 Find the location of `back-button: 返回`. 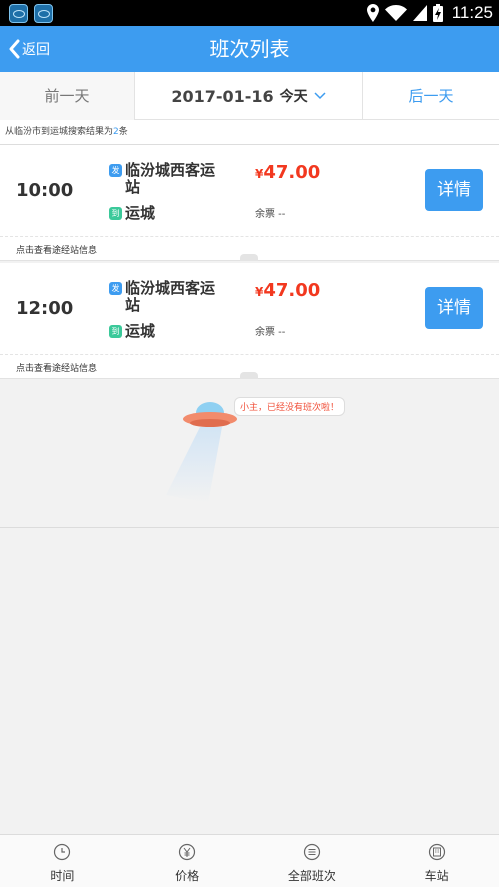

back-button: 返回 is located at coordinates (29, 49).